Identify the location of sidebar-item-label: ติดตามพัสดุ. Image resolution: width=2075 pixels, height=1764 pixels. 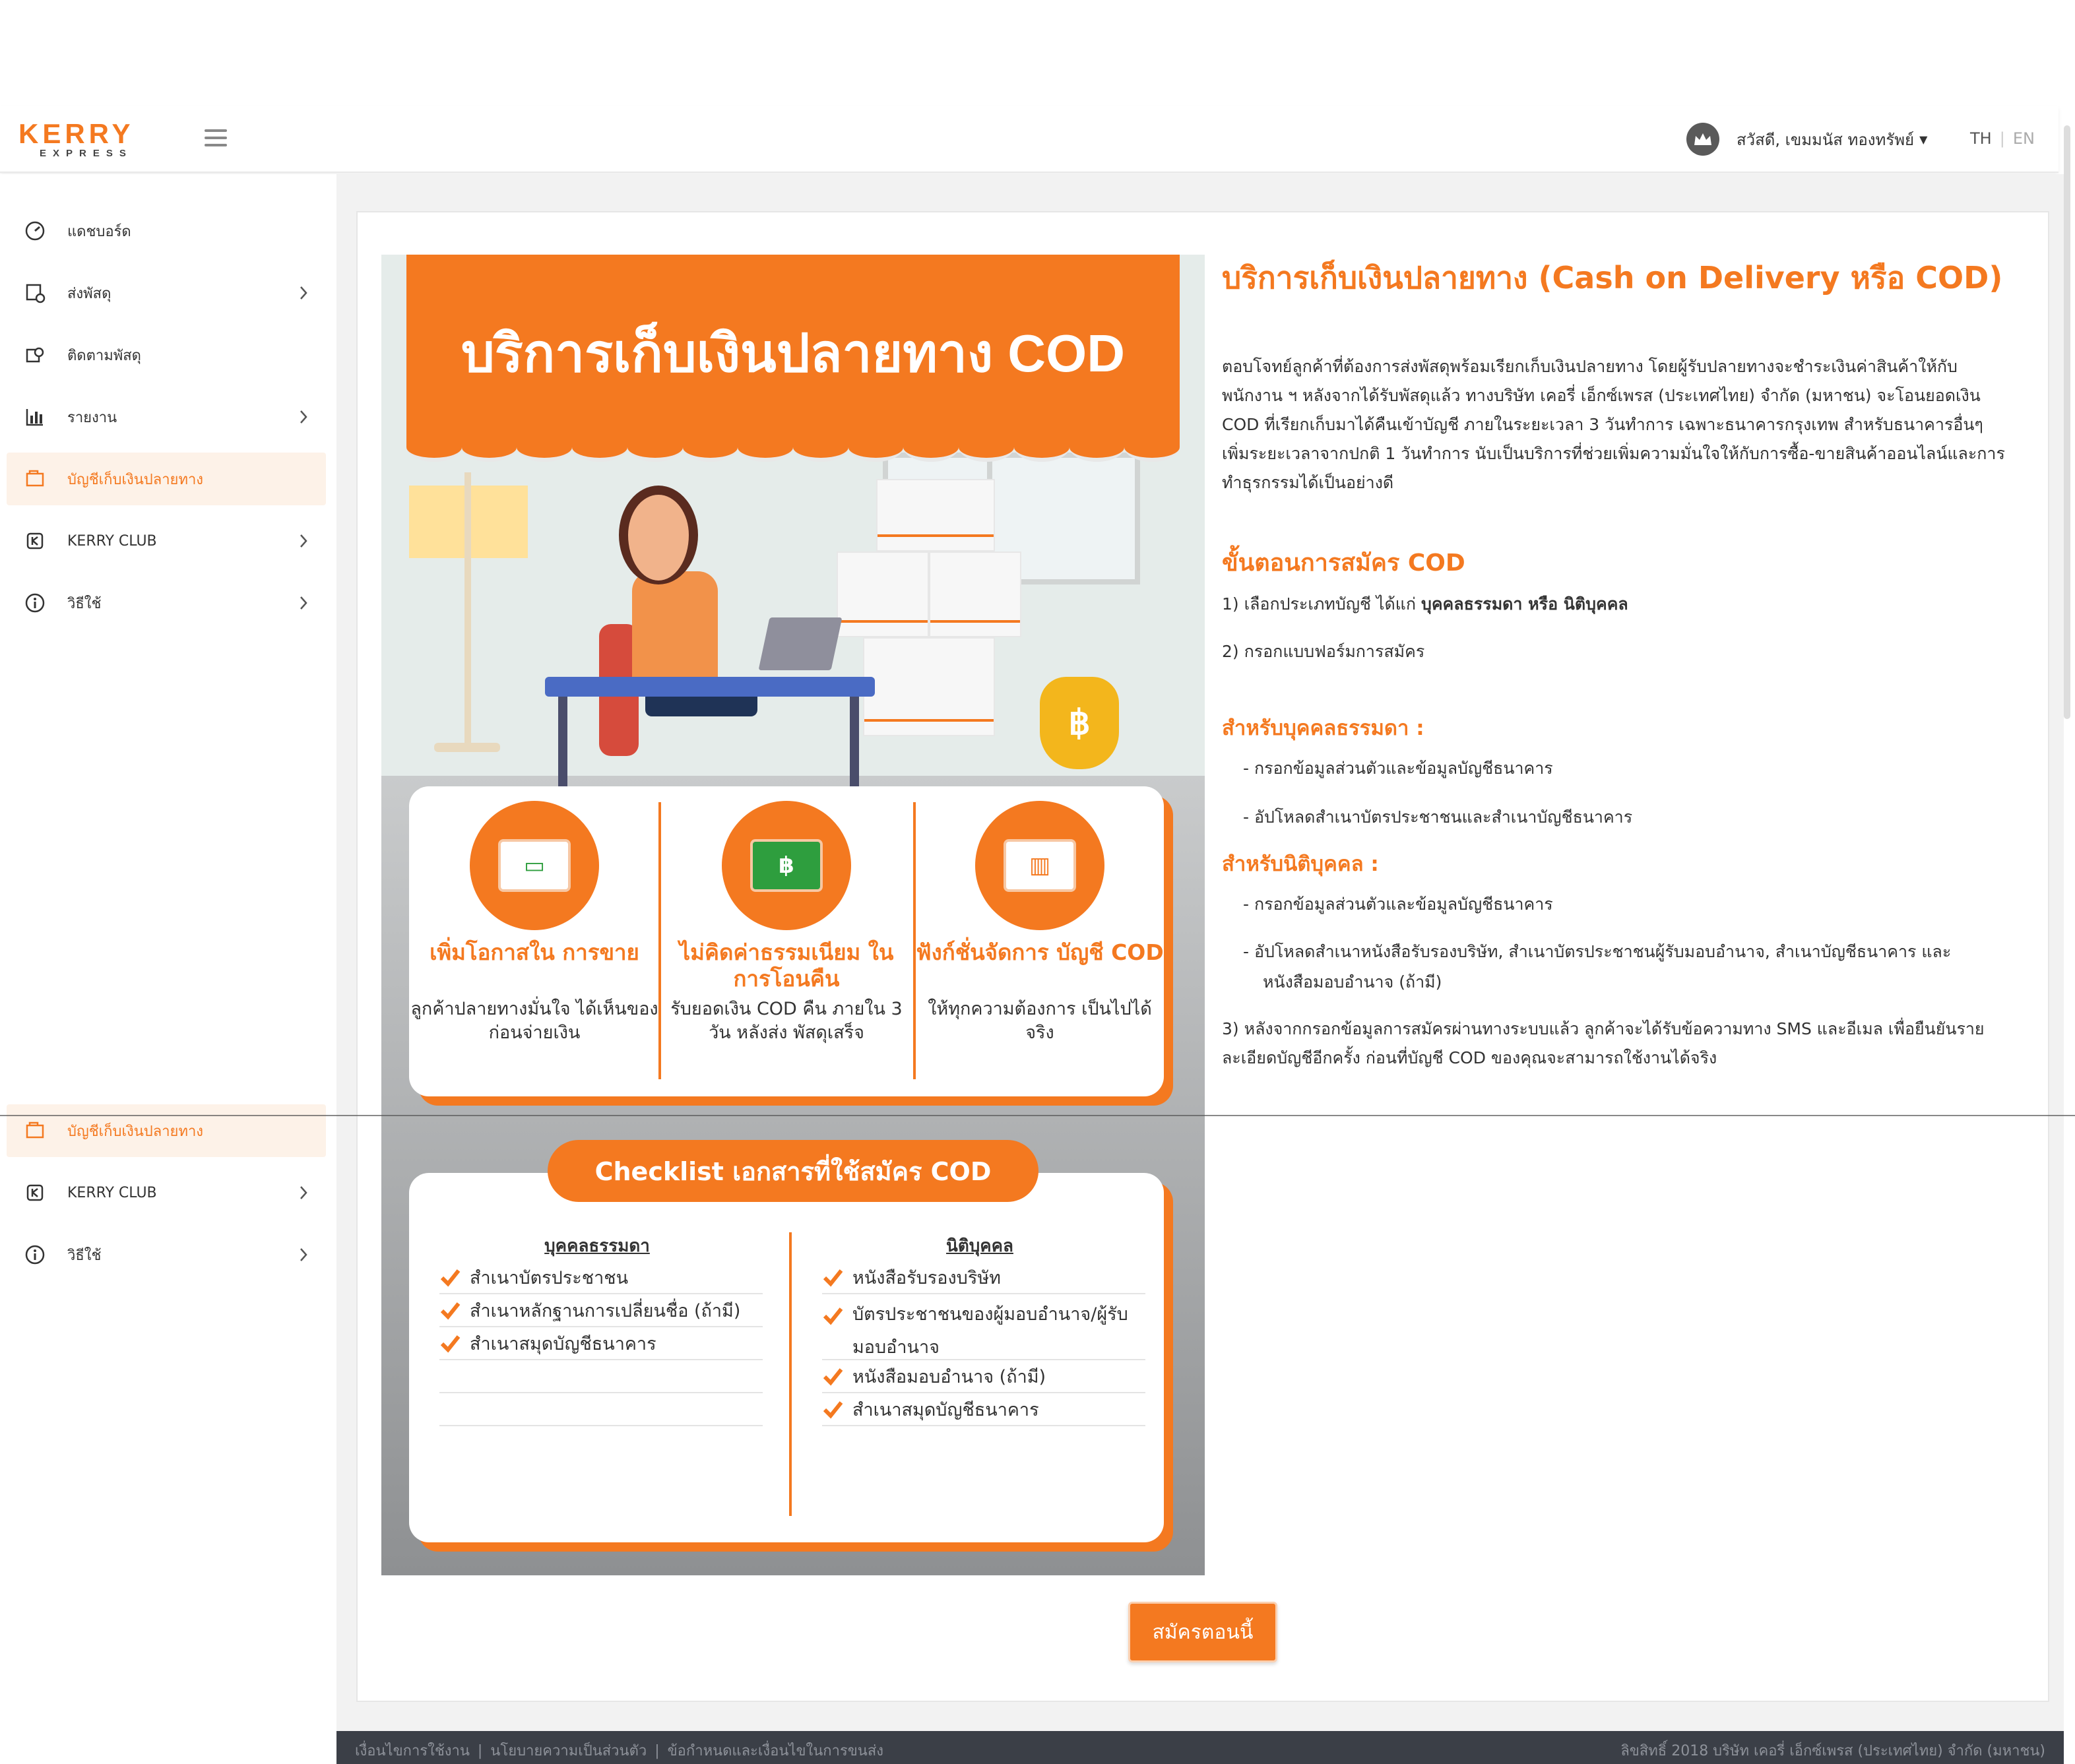
(104, 355).